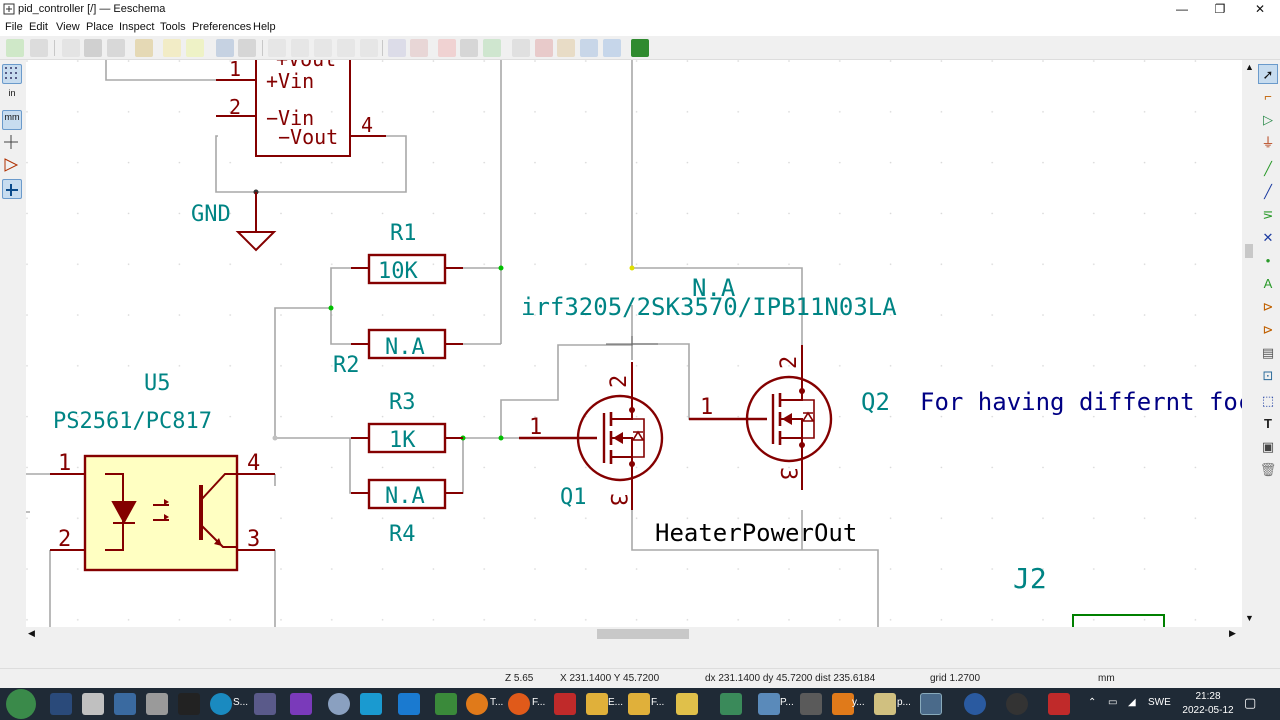  Describe the element at coordinates (1159, 702) in the screenshot. I see `keyboard-language: SWE` at that location.